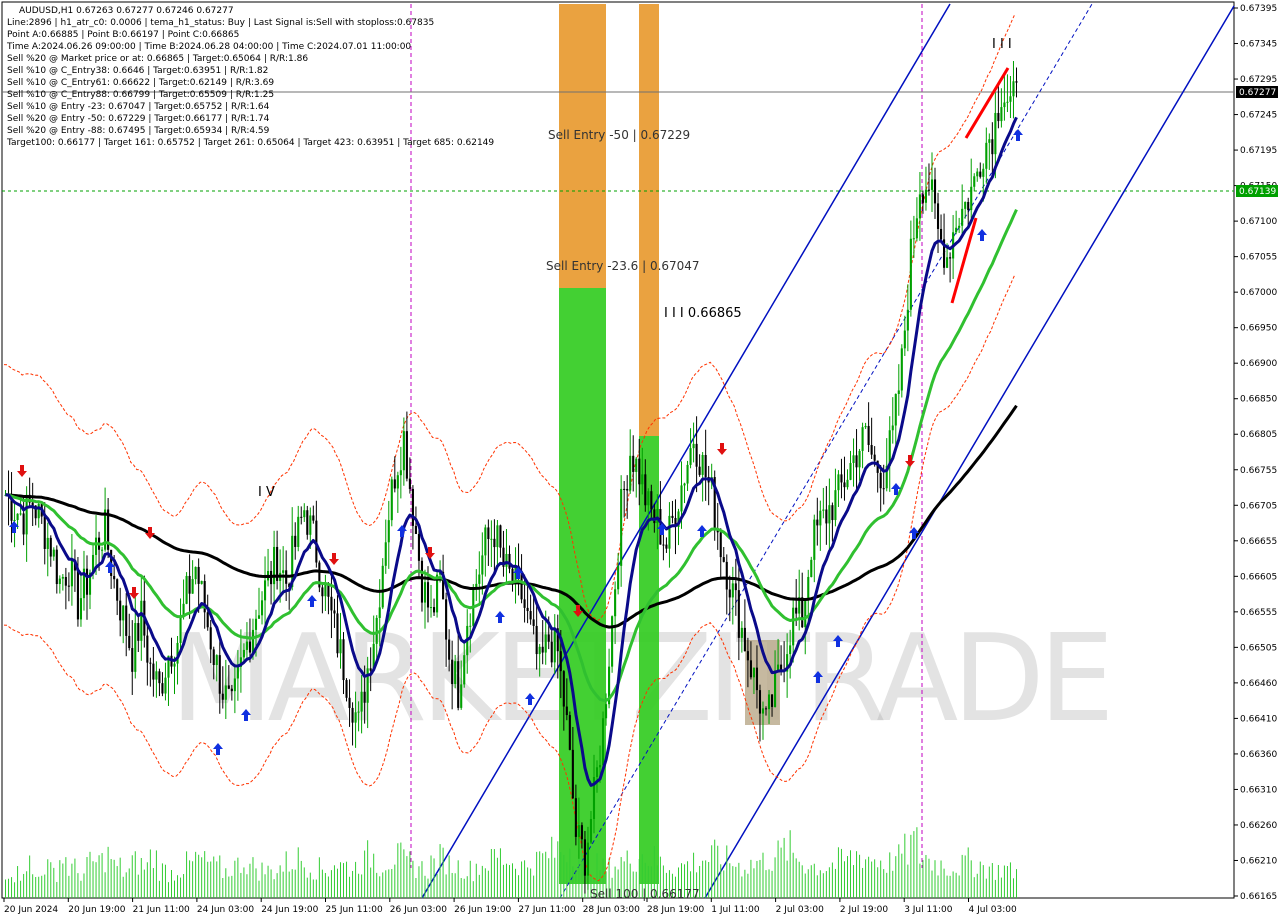 The width and height of the screenshot is (1280, 920). I want to click on date-tick-label: 25 Jun 11:00, so click(354, 910).